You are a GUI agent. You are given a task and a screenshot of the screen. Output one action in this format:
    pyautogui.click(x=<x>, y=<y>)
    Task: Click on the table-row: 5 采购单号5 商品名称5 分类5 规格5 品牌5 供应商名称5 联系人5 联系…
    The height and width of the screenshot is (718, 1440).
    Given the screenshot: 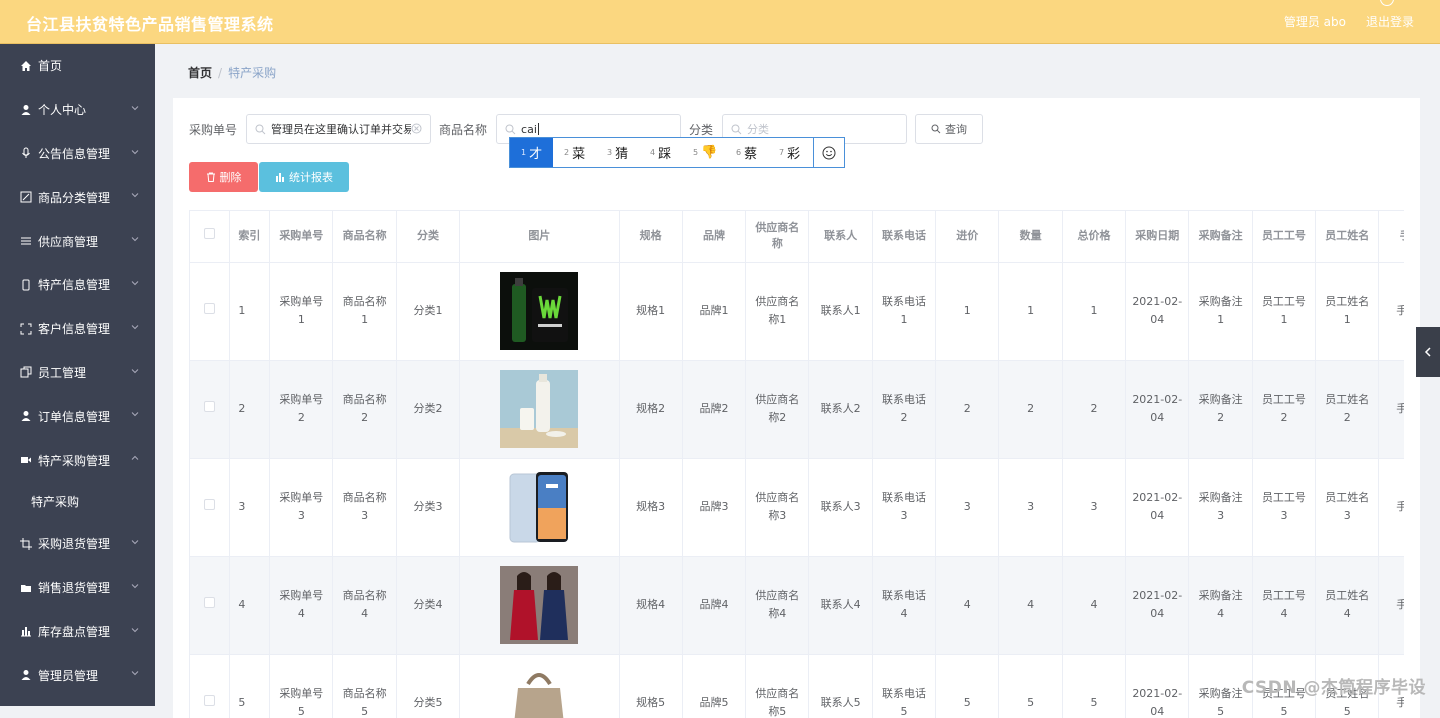 What is the action you would take?
    pyautogui.click(x=797, y=686)
    